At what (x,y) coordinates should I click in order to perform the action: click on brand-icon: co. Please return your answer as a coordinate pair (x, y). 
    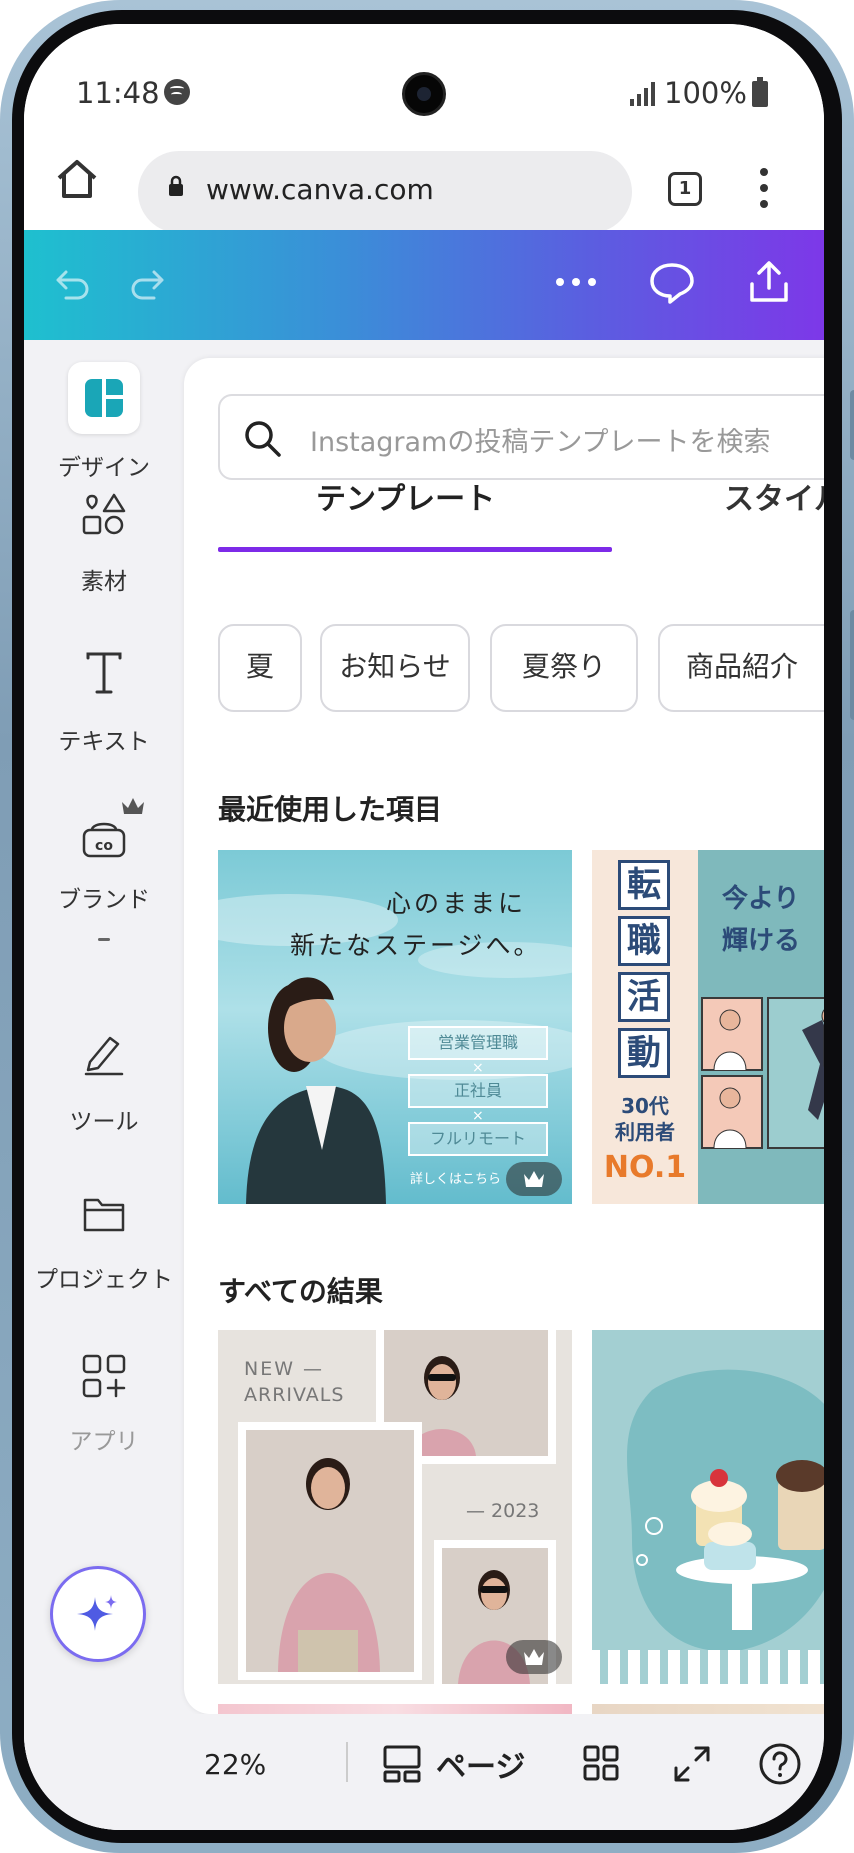
    Looking at the image, I should click on (104, 840).